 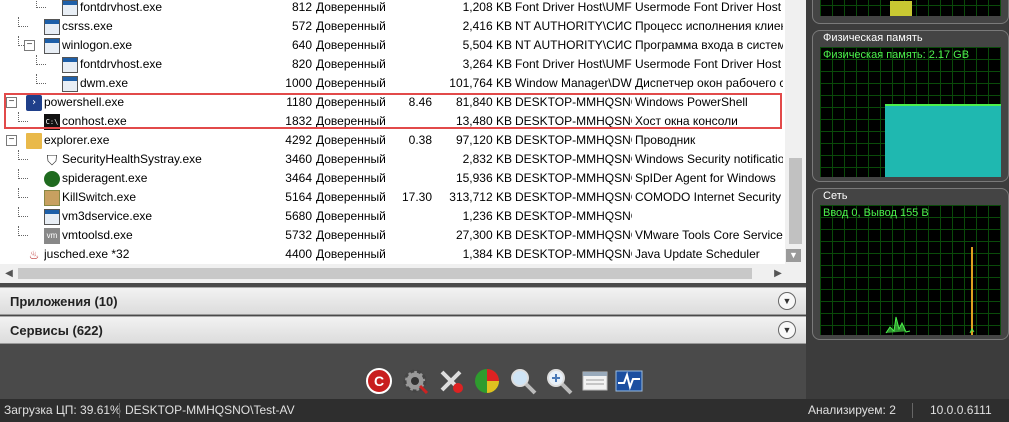 I want to click on zoom-search-icon, so click(x=559, y=381).